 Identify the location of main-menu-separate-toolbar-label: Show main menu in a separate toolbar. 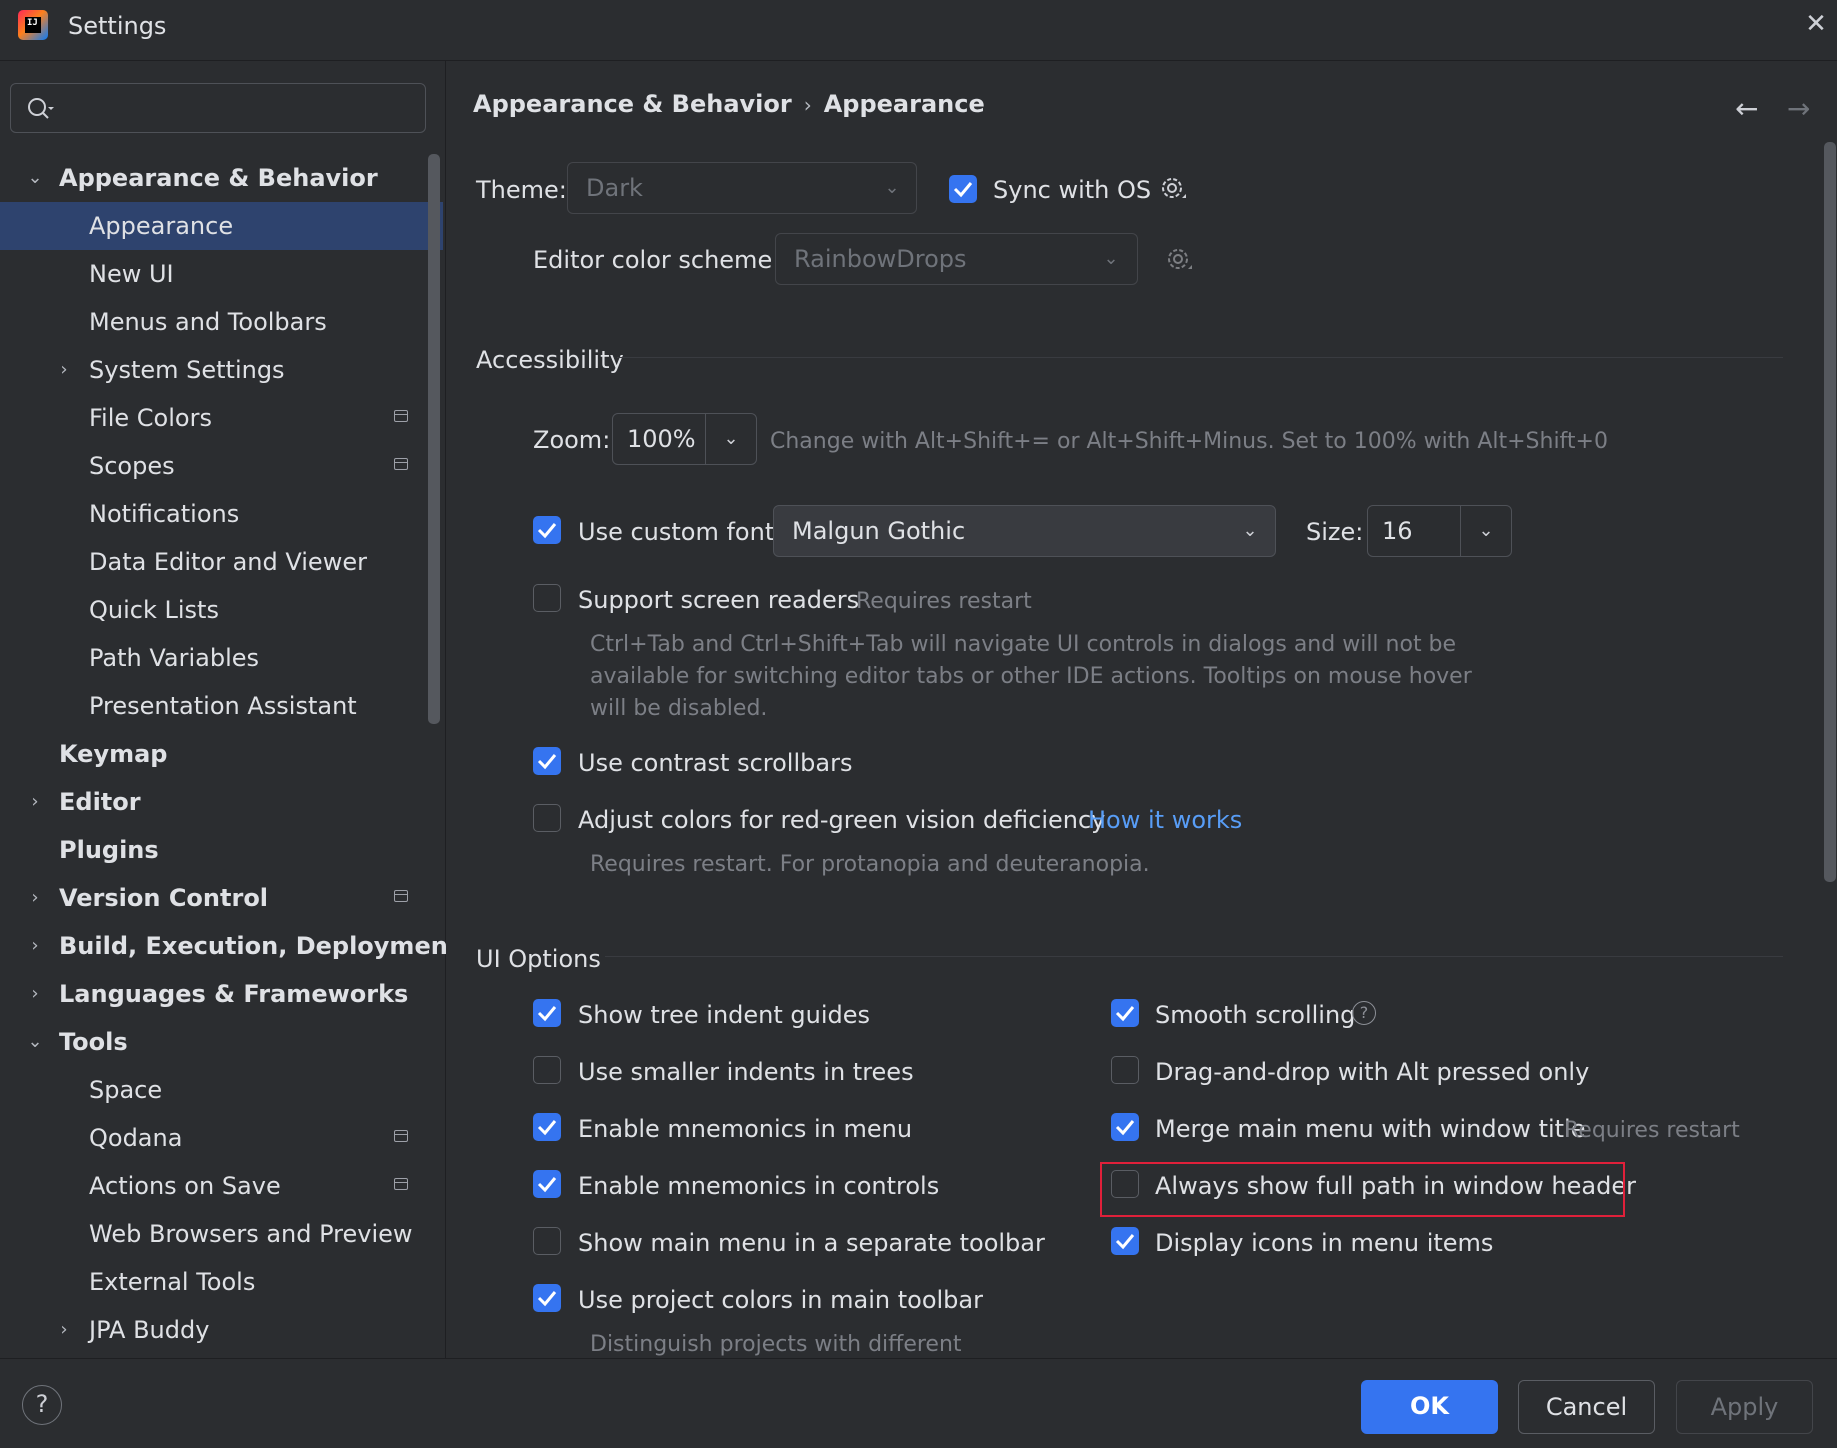
(811, 1243).